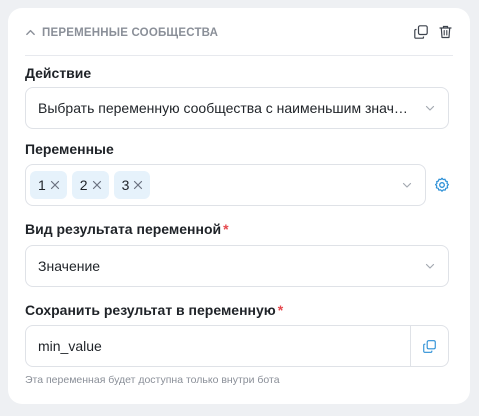  I want to click on result-type-label: Вид результата переменной *, so click(127, 229).